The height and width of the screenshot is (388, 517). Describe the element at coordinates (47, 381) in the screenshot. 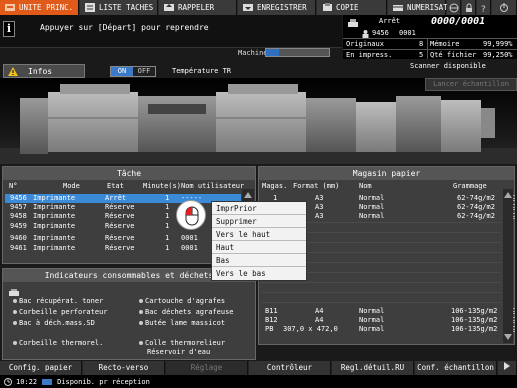

I see `network-icon` at that location.